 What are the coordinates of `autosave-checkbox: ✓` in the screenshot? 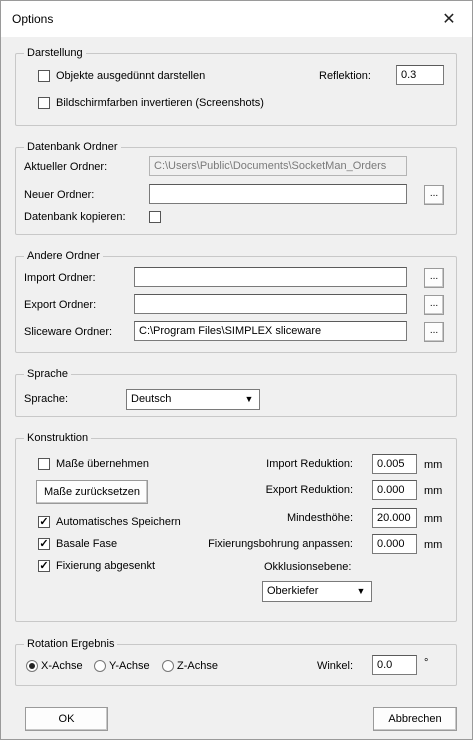 It's located at (44, 522).